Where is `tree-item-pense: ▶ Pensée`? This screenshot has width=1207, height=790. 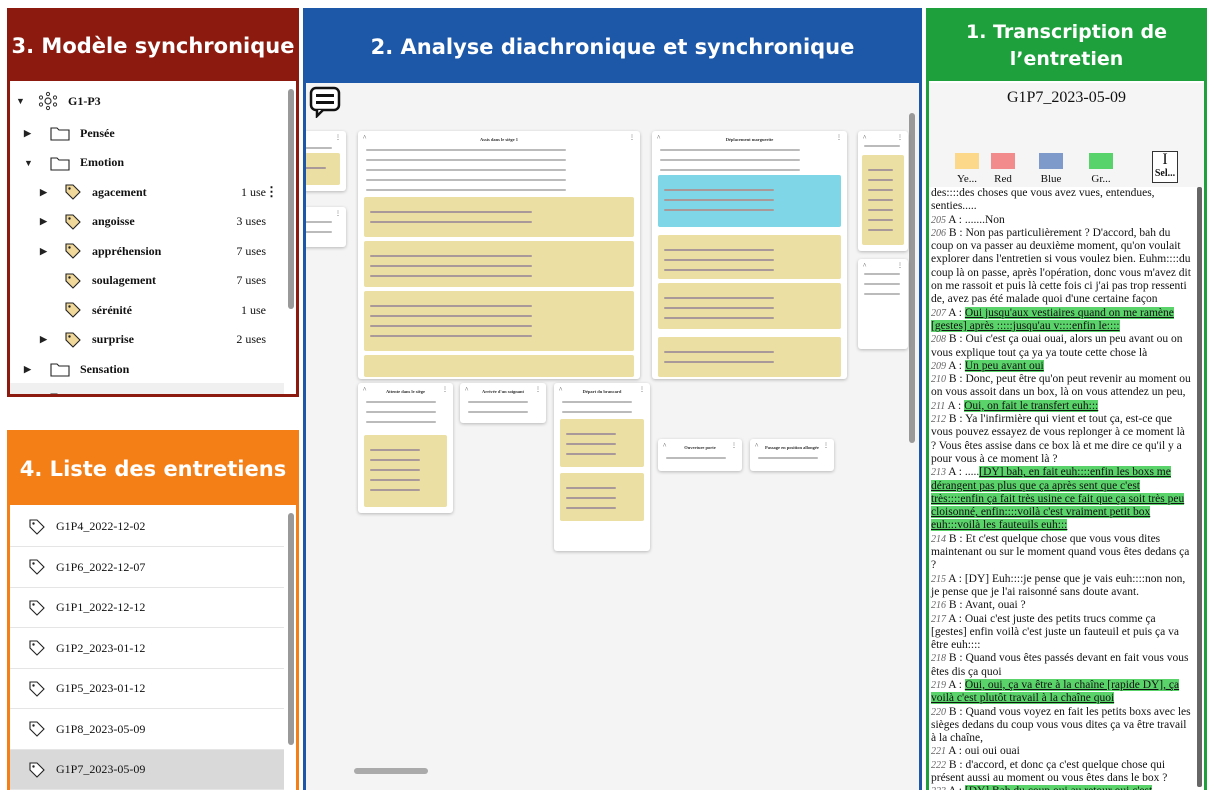
tree-item-pense: ▶ Pensée is located at coordinates (147, 133).